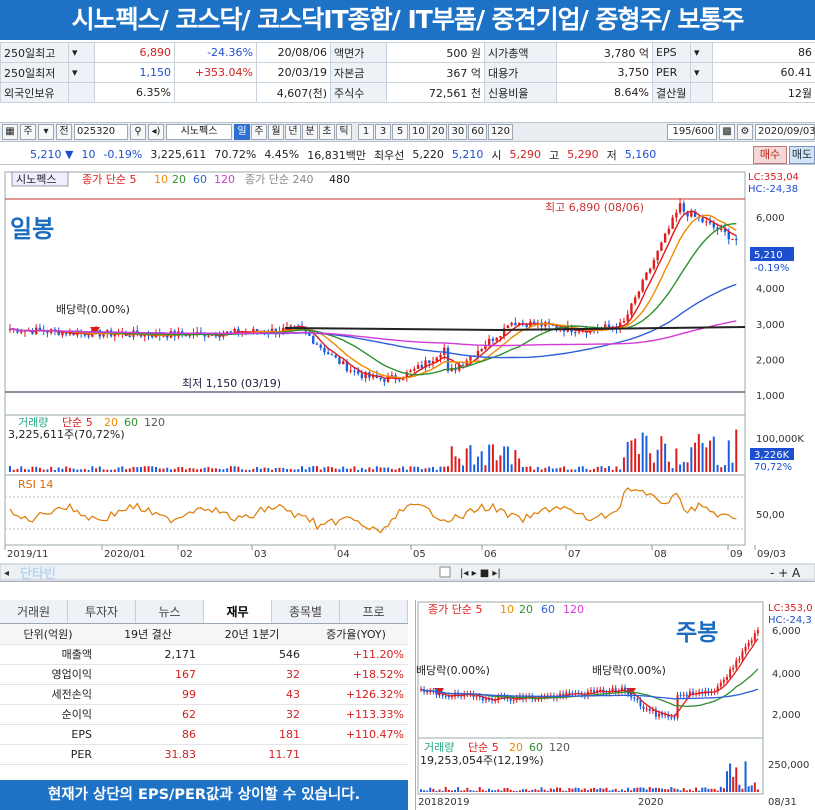  I want to click on info-cell: 3,750, so click(604, 72).